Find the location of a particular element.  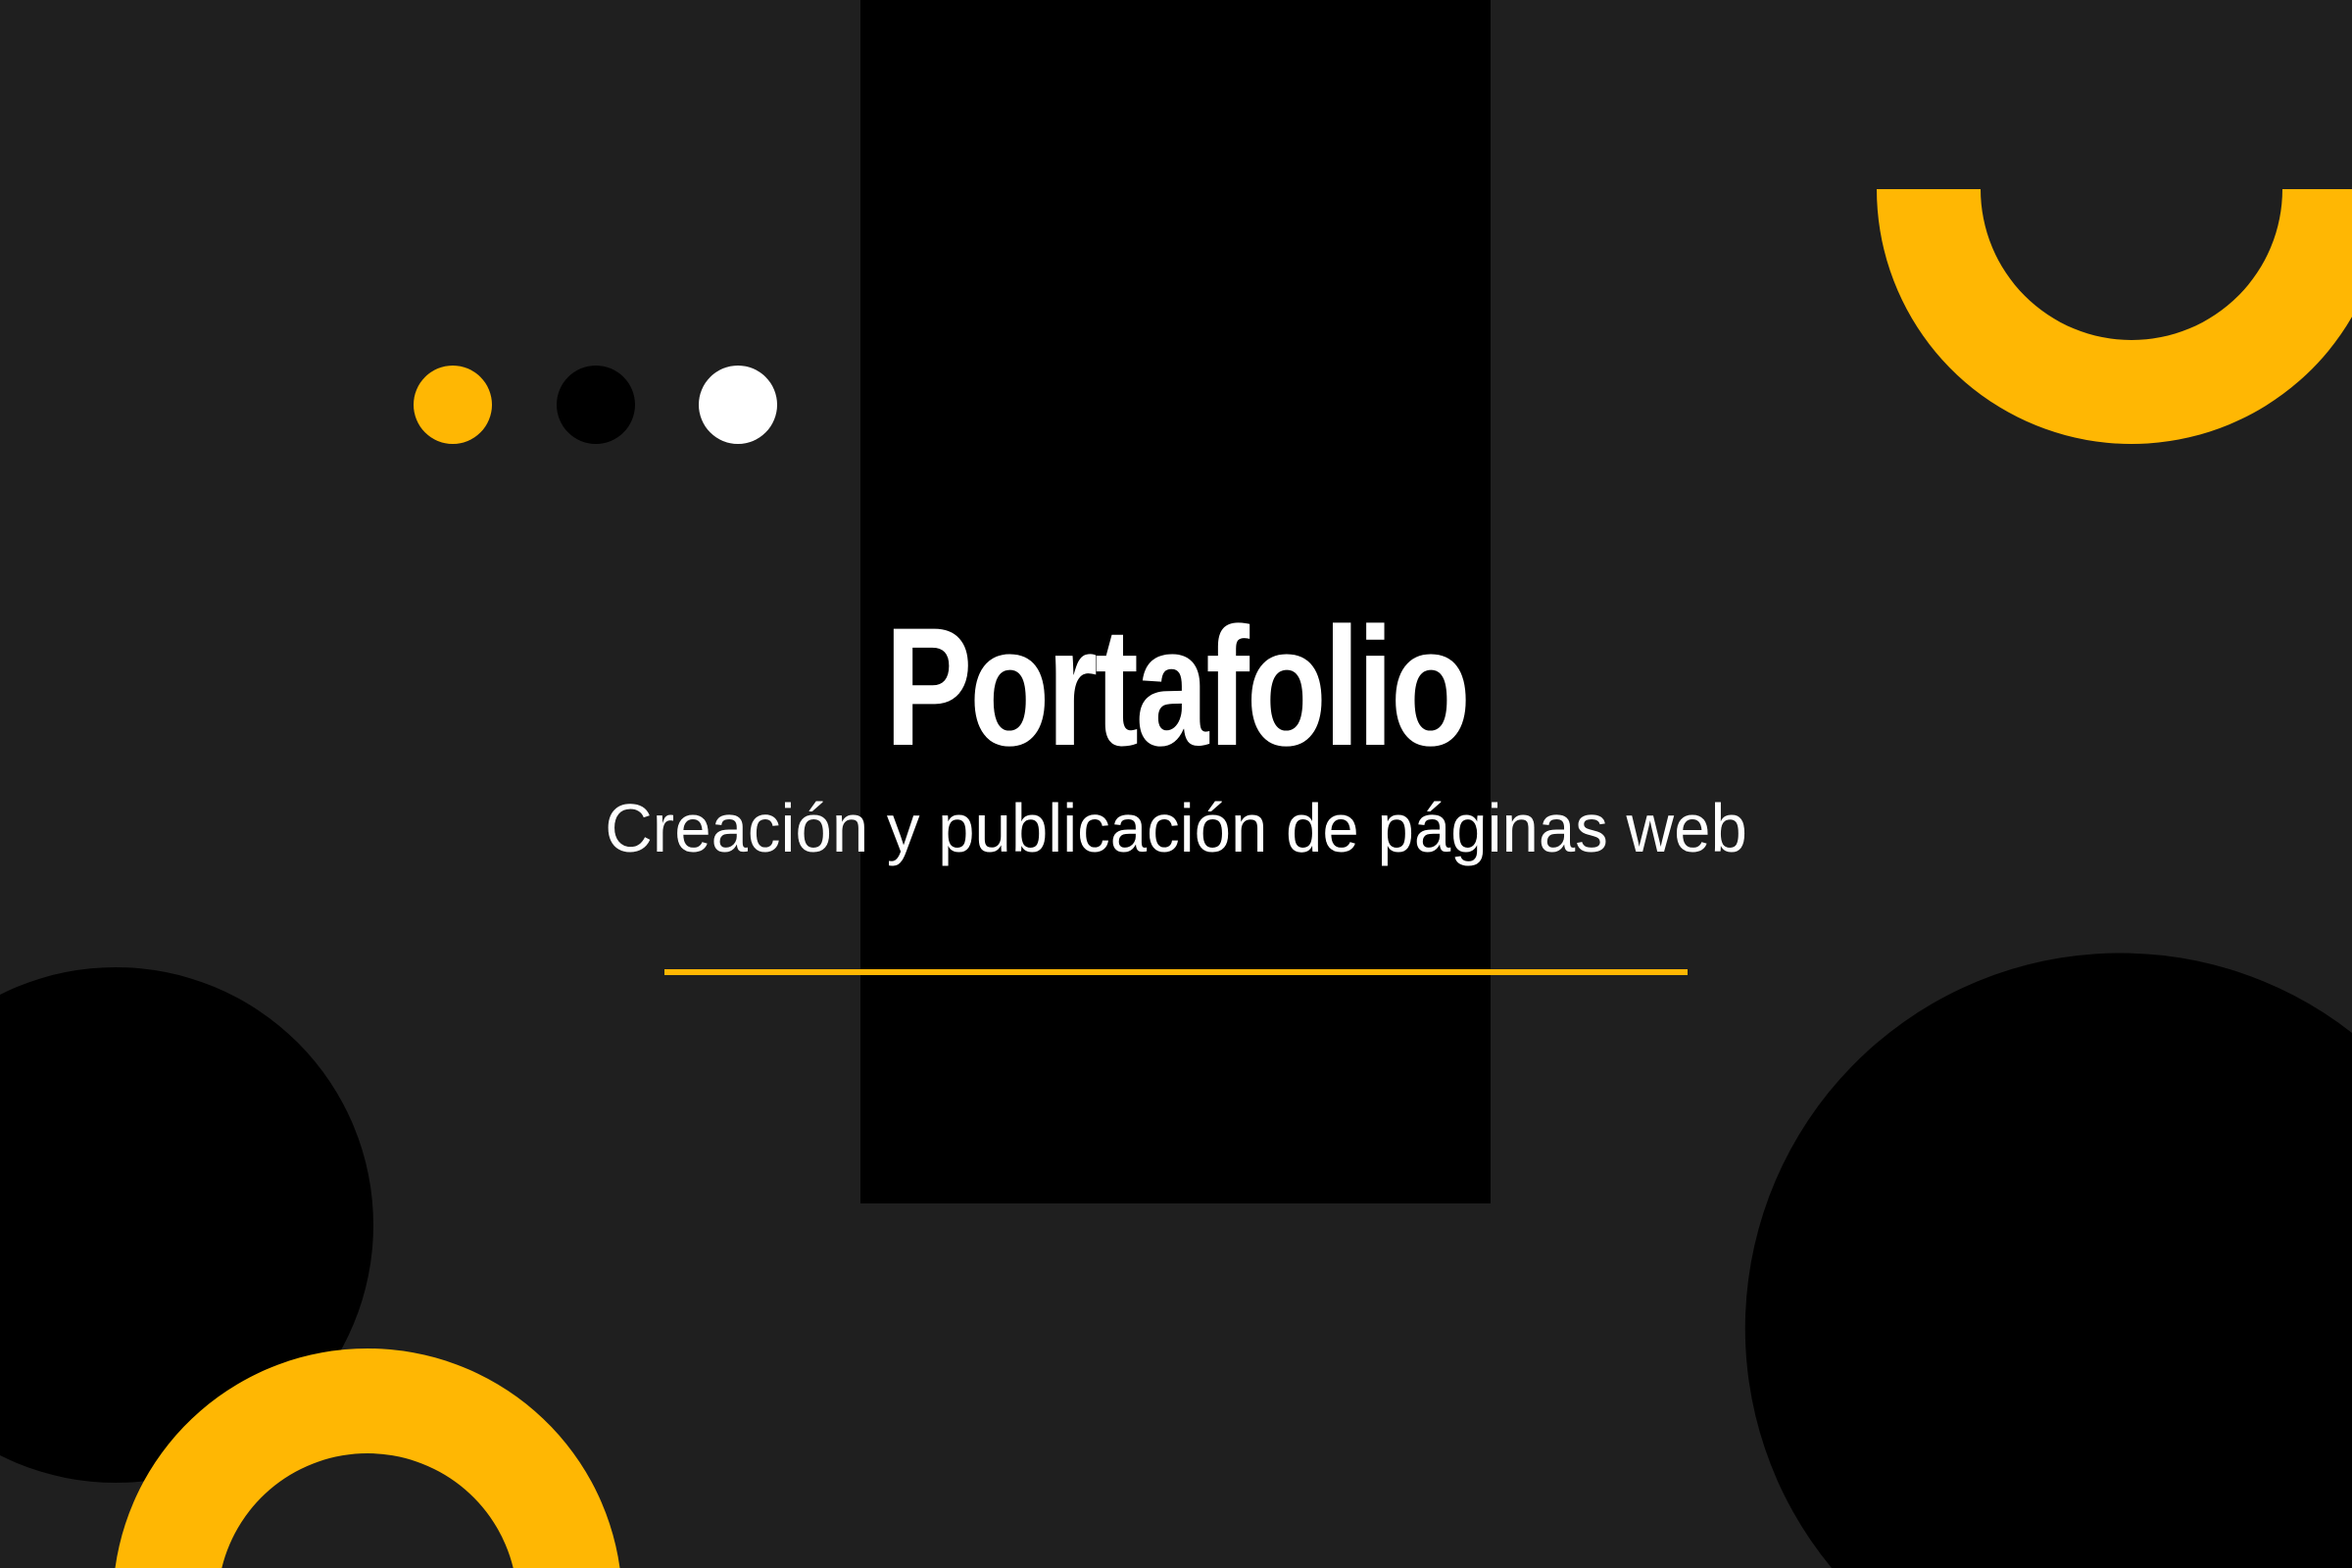

accent-divider is located at coordinates (1176, 972).